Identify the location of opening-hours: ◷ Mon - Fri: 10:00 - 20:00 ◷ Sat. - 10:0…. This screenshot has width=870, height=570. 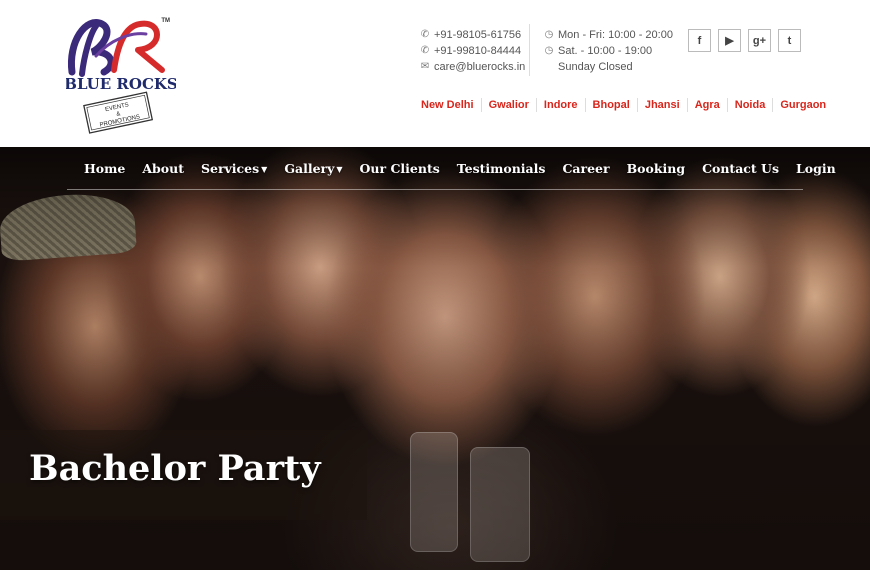
(608, 51).